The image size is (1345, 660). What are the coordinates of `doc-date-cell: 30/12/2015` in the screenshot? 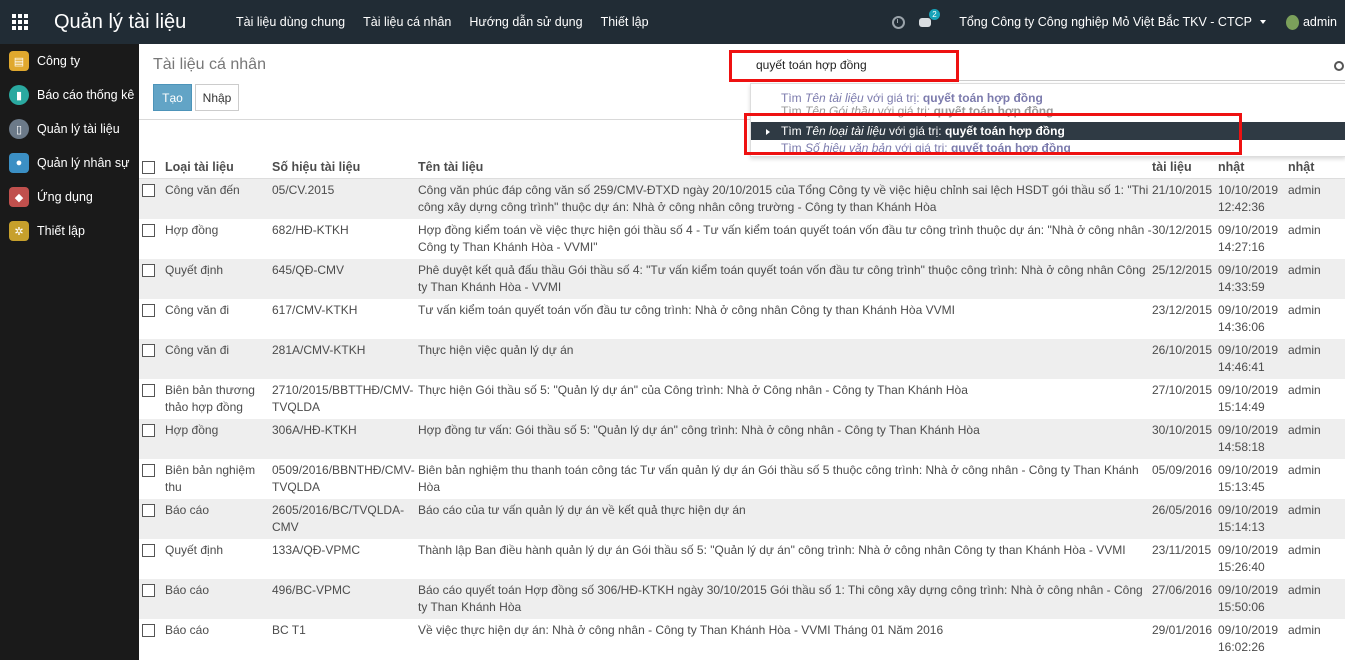 It's located at (1182, 230).